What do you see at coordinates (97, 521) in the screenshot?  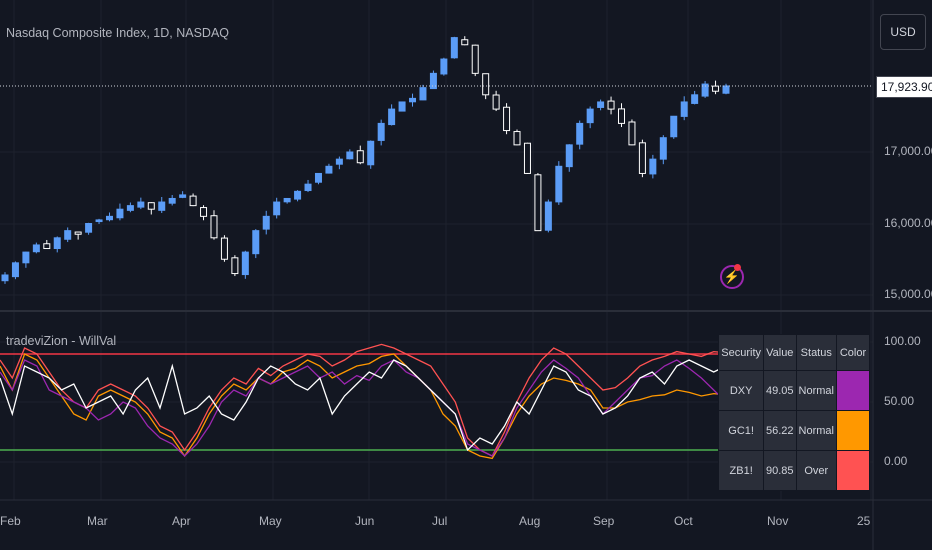 I see `time-axis-label: Mar` at bounding box center [97, 521].